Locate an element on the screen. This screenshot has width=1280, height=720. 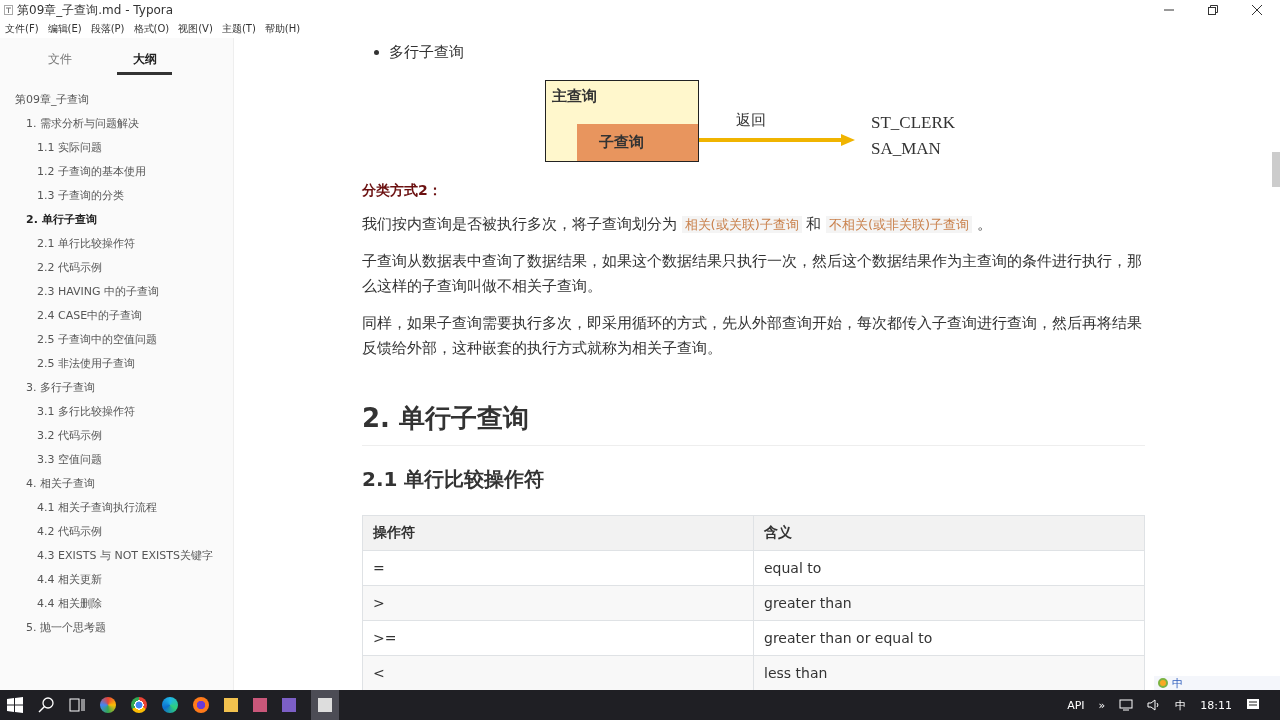
paragraph-text: 。 is located at coordinates (983, 224).